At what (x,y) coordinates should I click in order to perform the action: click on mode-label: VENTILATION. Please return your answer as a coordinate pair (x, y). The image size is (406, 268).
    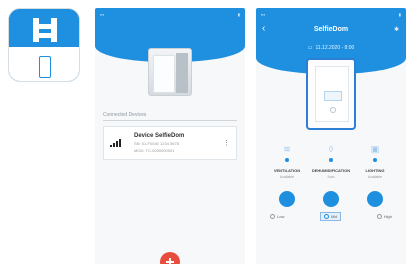
    Looking at the image, I should click on (287, 170).